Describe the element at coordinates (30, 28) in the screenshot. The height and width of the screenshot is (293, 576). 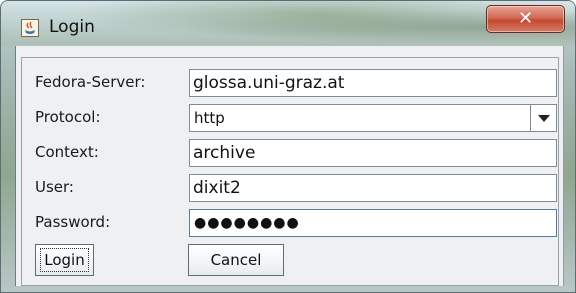
I see `java-cup-icon` at that location.